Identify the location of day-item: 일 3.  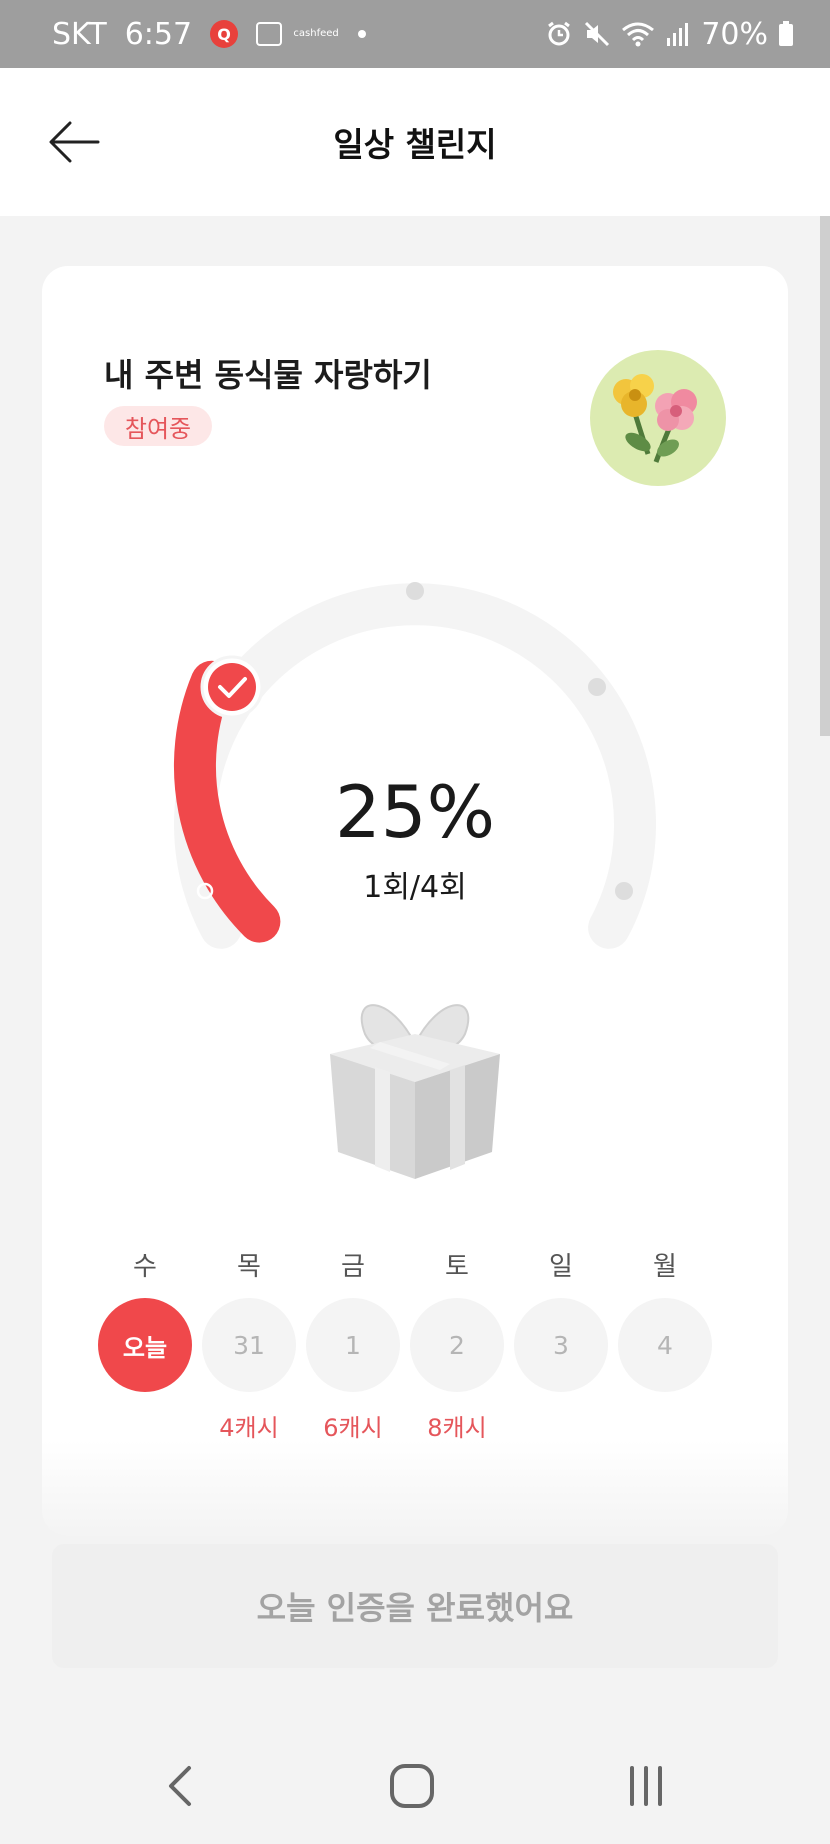
(561, 1342).